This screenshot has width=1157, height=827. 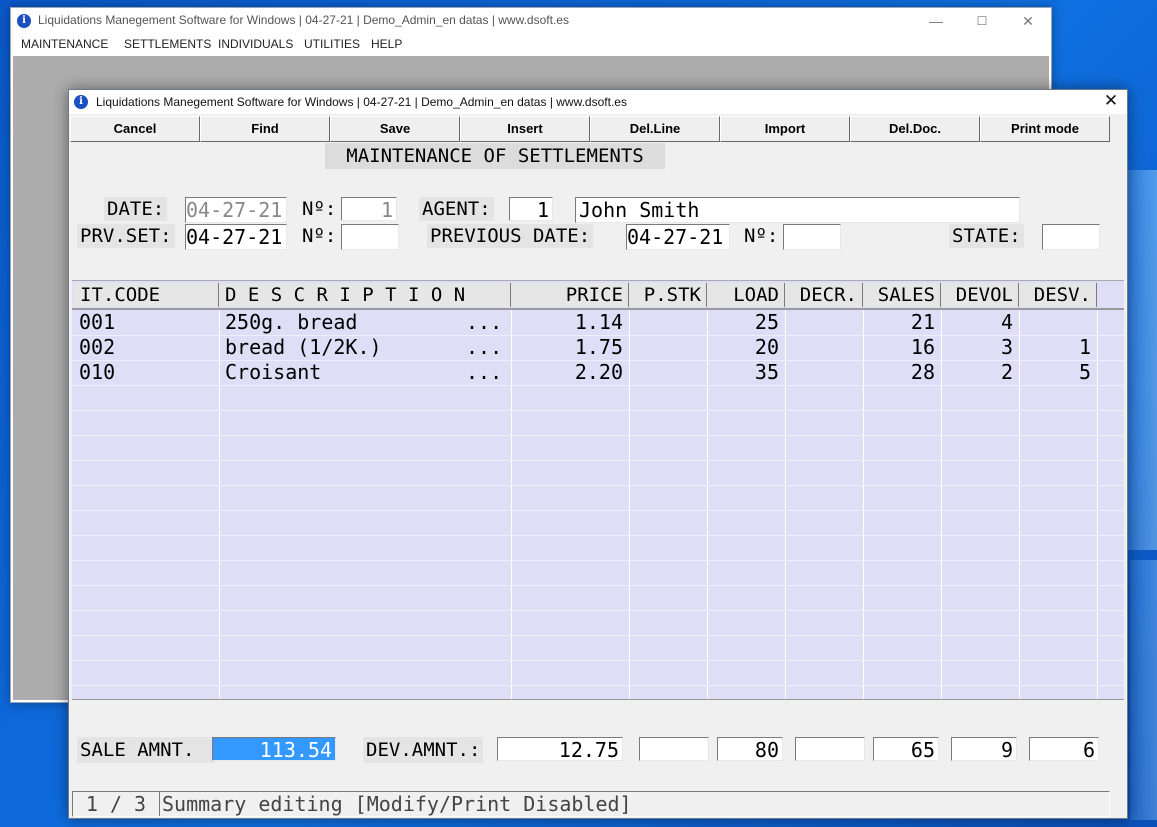 What do you see at coordinates (531, 209) in the screenshot?
I see `agent-code-field: 1` at bounding box center [531, 209].